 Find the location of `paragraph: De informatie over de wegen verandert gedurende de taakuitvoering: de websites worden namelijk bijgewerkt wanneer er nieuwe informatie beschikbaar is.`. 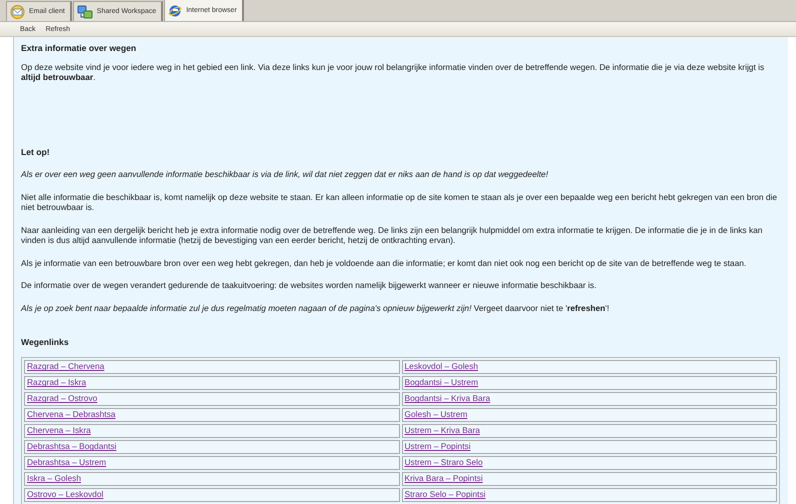

paragraph: De informatie over de wegen verandert gedurende de taakuitvoering: de websites worden namelijk bijgewerkt wanneer er nieuwe informatie beschikbaar is. is located at coordinates (309, 285).